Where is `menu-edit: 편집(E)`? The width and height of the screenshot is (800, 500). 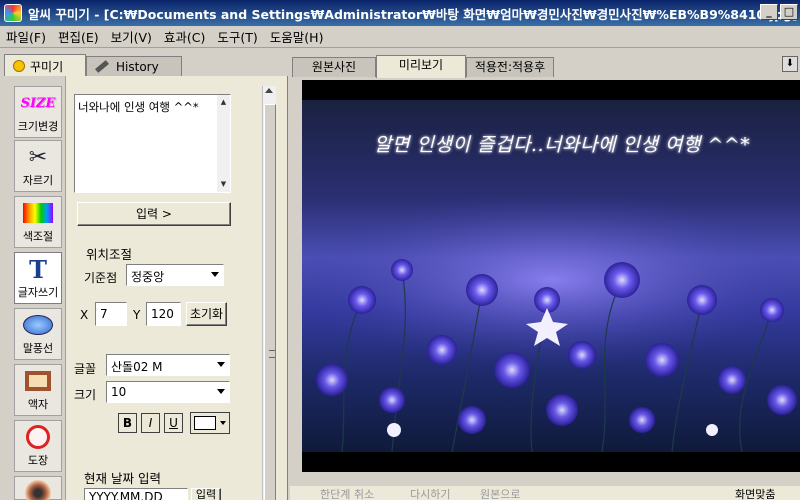 menu-edit: 편집(E) is located at coordinates (78, 36).